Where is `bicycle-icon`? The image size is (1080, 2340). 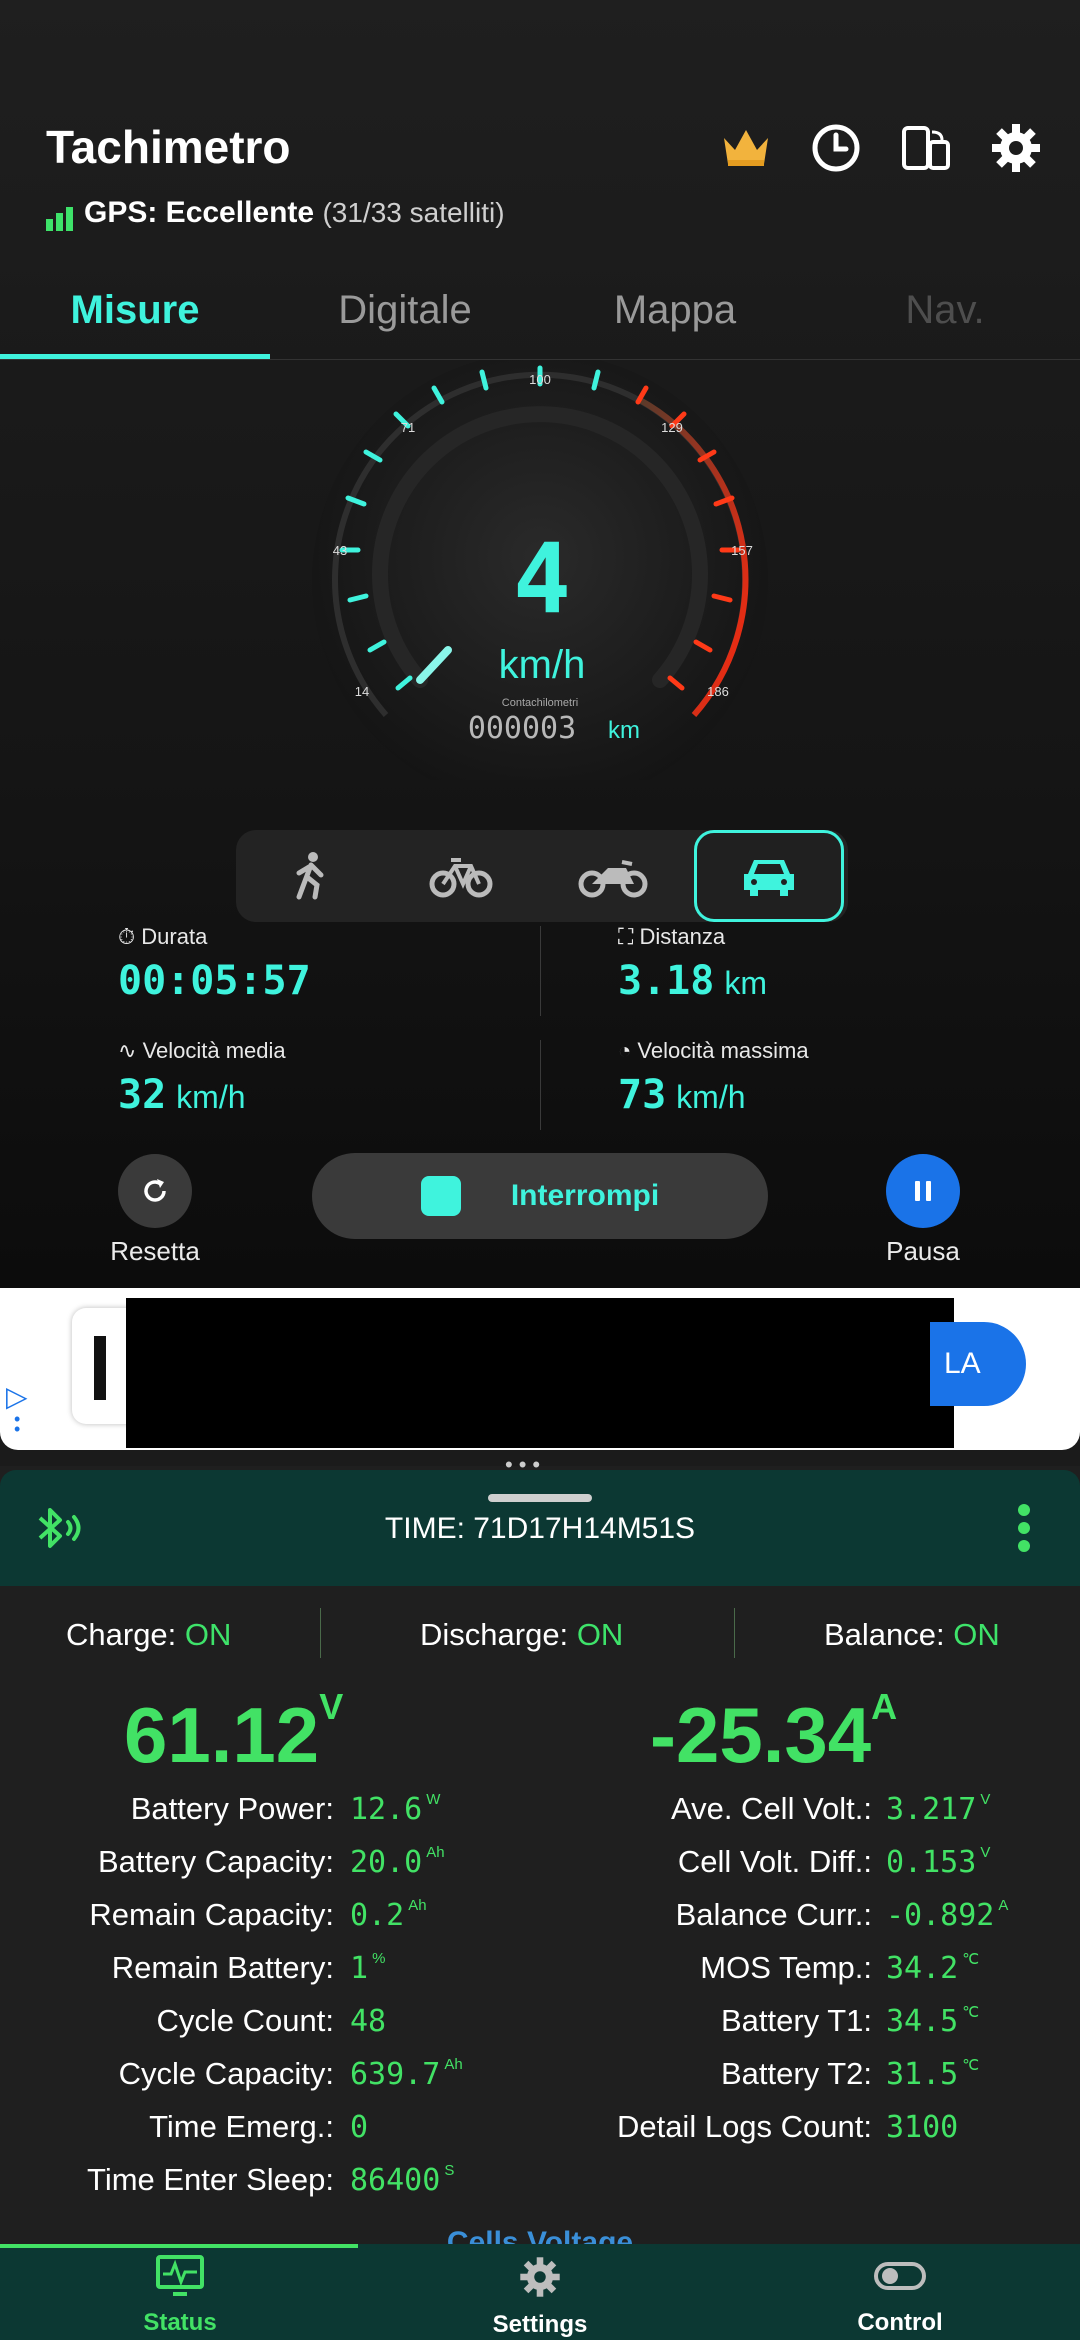
bicycle-icon is located at coordinates (461, 878).